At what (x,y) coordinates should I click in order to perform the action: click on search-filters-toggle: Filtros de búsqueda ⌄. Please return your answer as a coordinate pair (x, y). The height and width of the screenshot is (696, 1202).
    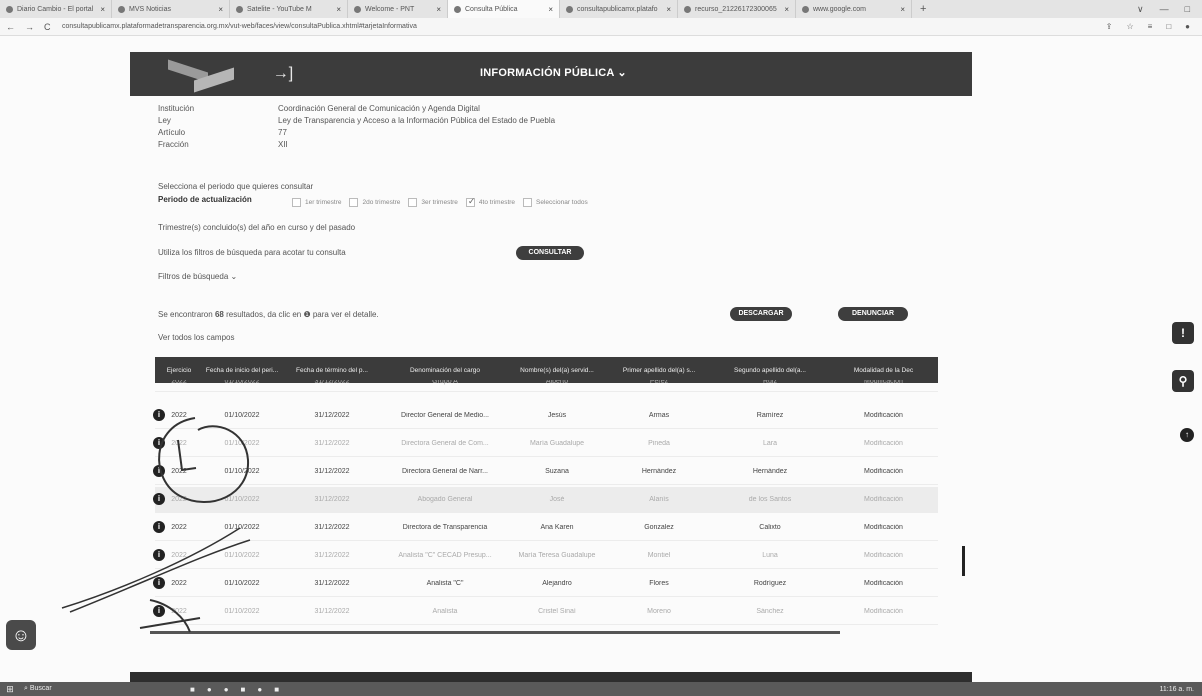
    Looking at the image, I should click on (197, 276).